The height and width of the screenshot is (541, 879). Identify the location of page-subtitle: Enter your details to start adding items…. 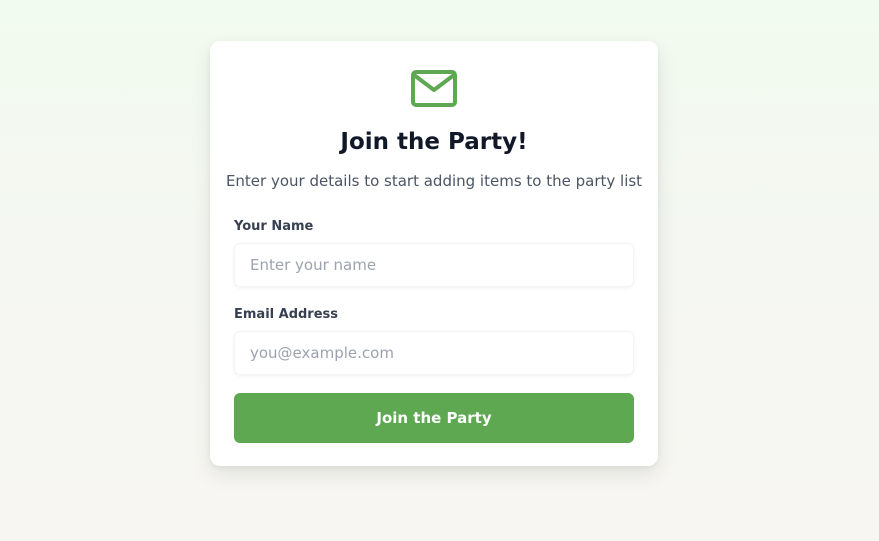
(434, 181).